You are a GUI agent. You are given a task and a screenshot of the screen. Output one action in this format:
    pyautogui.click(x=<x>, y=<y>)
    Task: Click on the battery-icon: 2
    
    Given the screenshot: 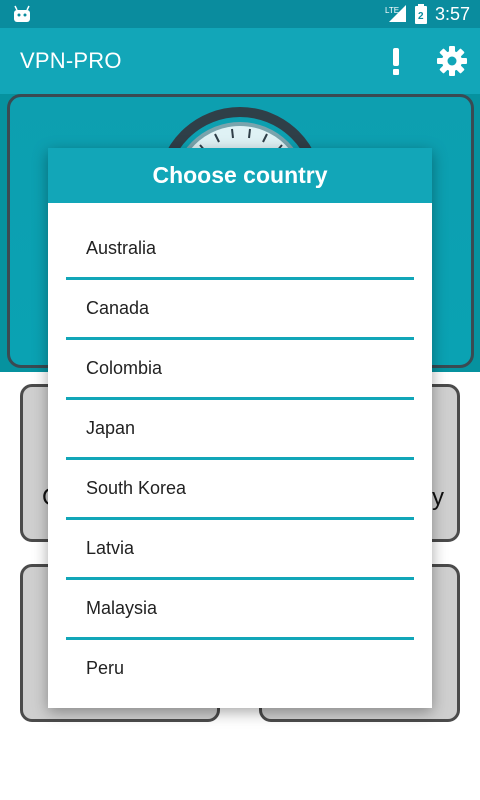 What is the action you would take?
    pyautogui.click(x=420, y=14)
    